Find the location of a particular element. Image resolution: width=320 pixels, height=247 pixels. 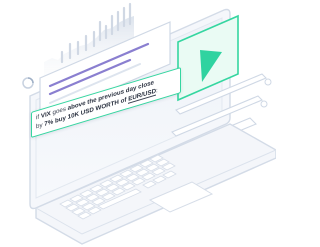

text-buy: buy is located at coordinates (60, 119).